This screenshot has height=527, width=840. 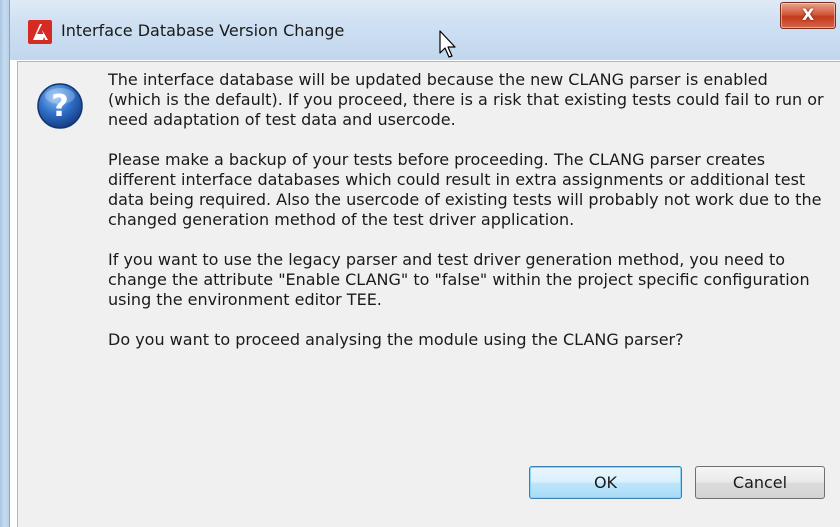 I want to click on title-bar: Interface Database Version Change X, so click(x=425, y=30).